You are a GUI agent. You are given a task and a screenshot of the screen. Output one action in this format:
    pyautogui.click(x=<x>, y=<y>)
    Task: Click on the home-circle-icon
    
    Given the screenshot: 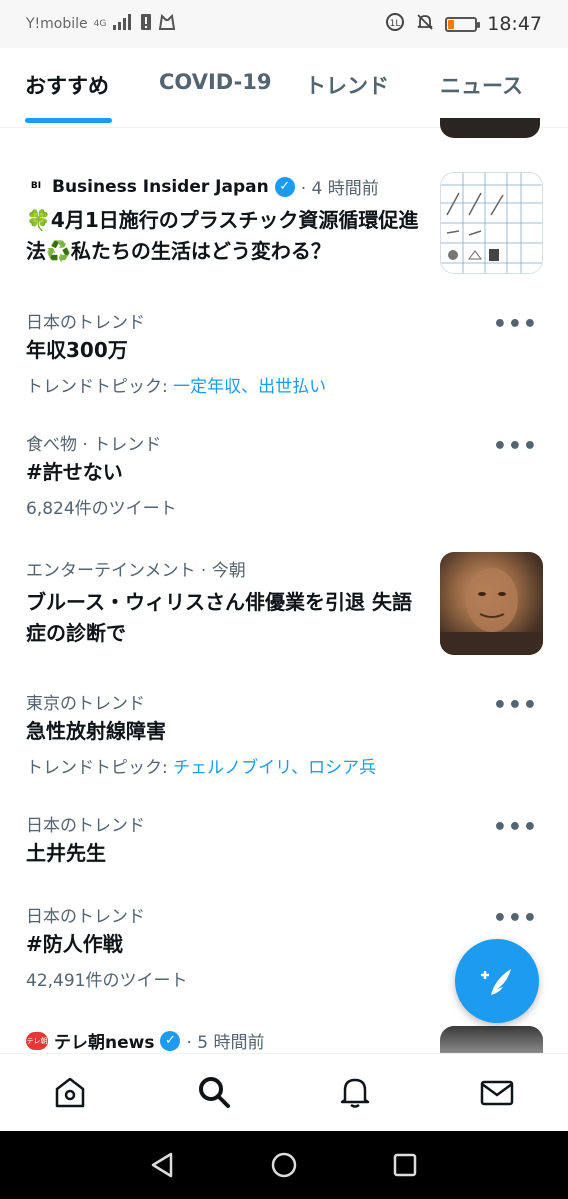 What is the action you would take?
    pyautogui.click(x=284, y=1165)
    